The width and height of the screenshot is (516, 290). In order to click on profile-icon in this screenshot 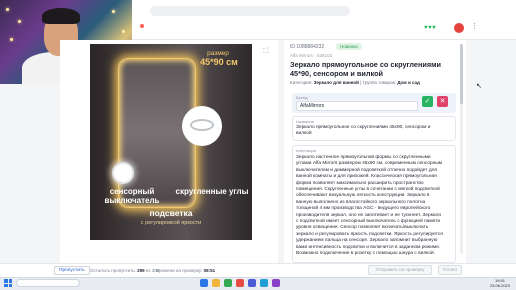, I will do `click(459, 28)`.